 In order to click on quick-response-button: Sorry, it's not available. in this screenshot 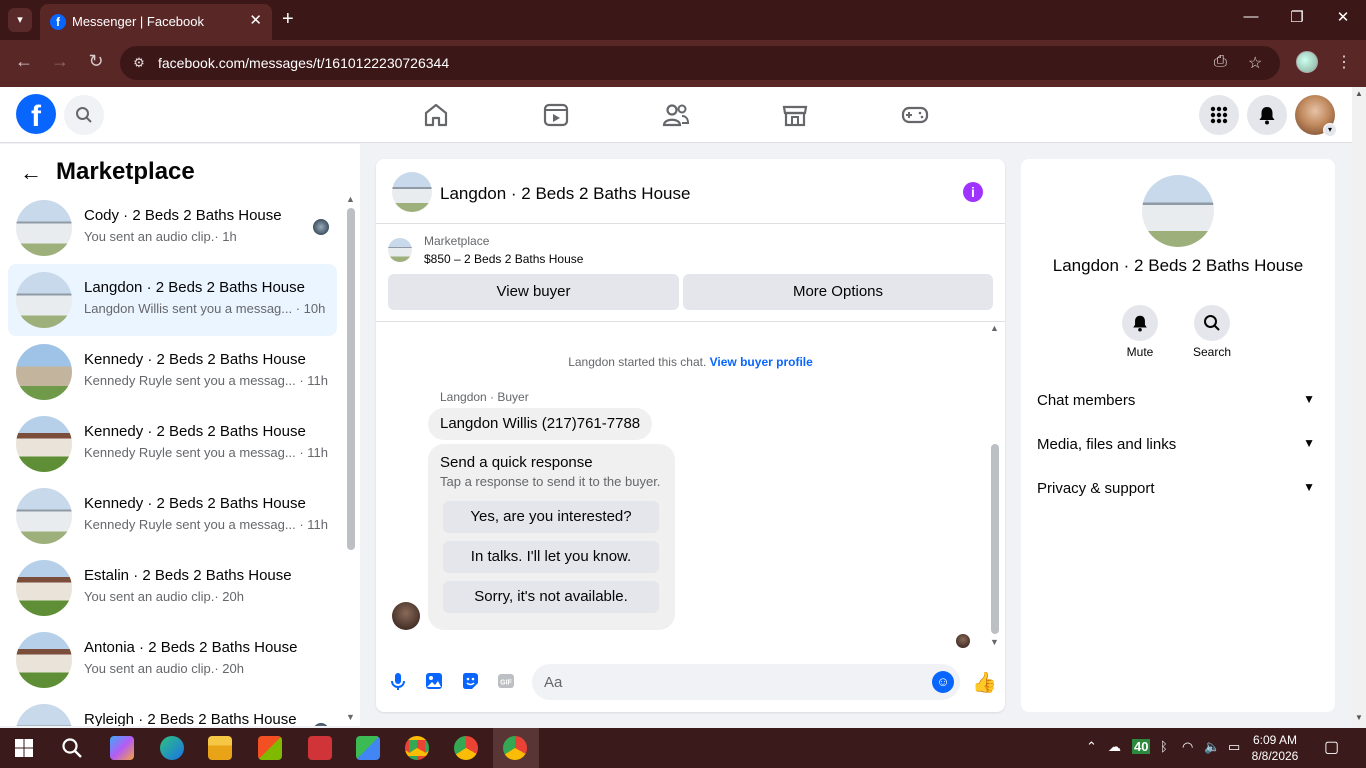, I will do `click(551, 597)`.